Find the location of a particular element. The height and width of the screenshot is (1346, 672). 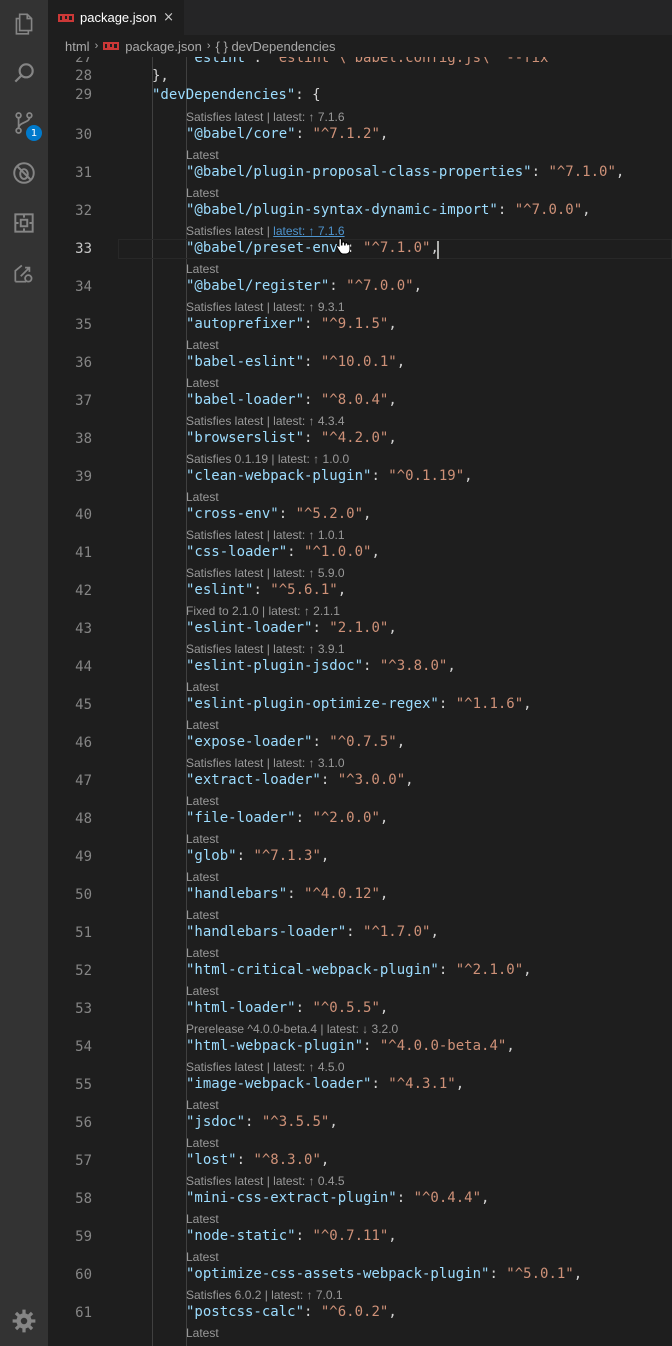

codelens-hint: Satisfies latest | latest: ↑ 9.3.1 is located at coordinates (265, 307).